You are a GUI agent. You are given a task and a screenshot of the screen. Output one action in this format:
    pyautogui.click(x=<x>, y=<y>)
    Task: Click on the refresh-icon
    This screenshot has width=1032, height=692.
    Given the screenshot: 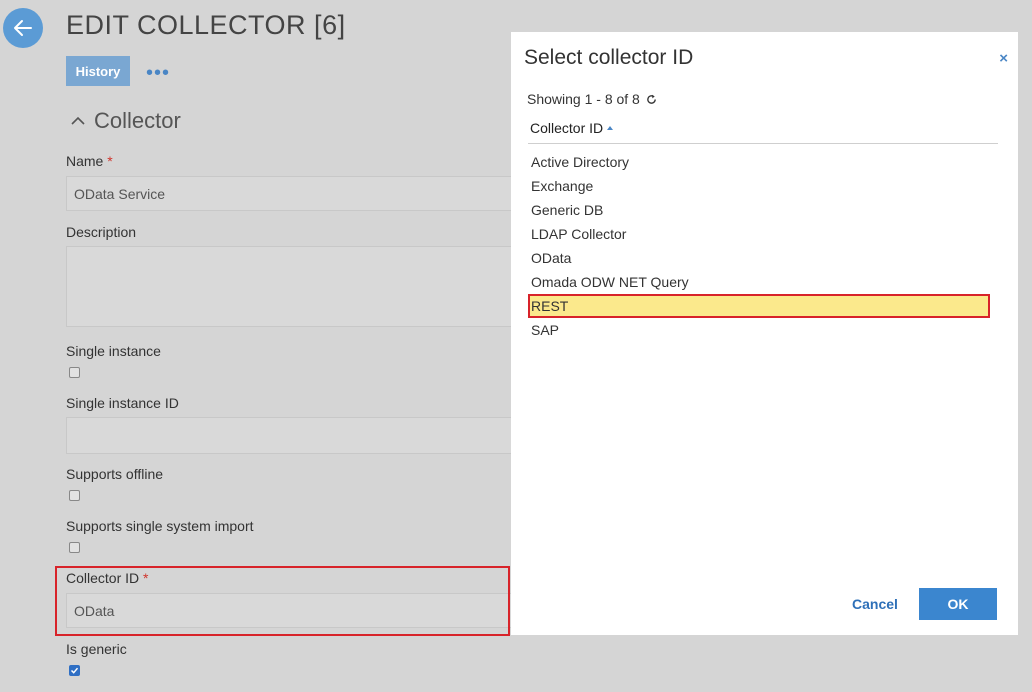 What is the action you would take?
    pyautogui.click(x=651, y=99)
    